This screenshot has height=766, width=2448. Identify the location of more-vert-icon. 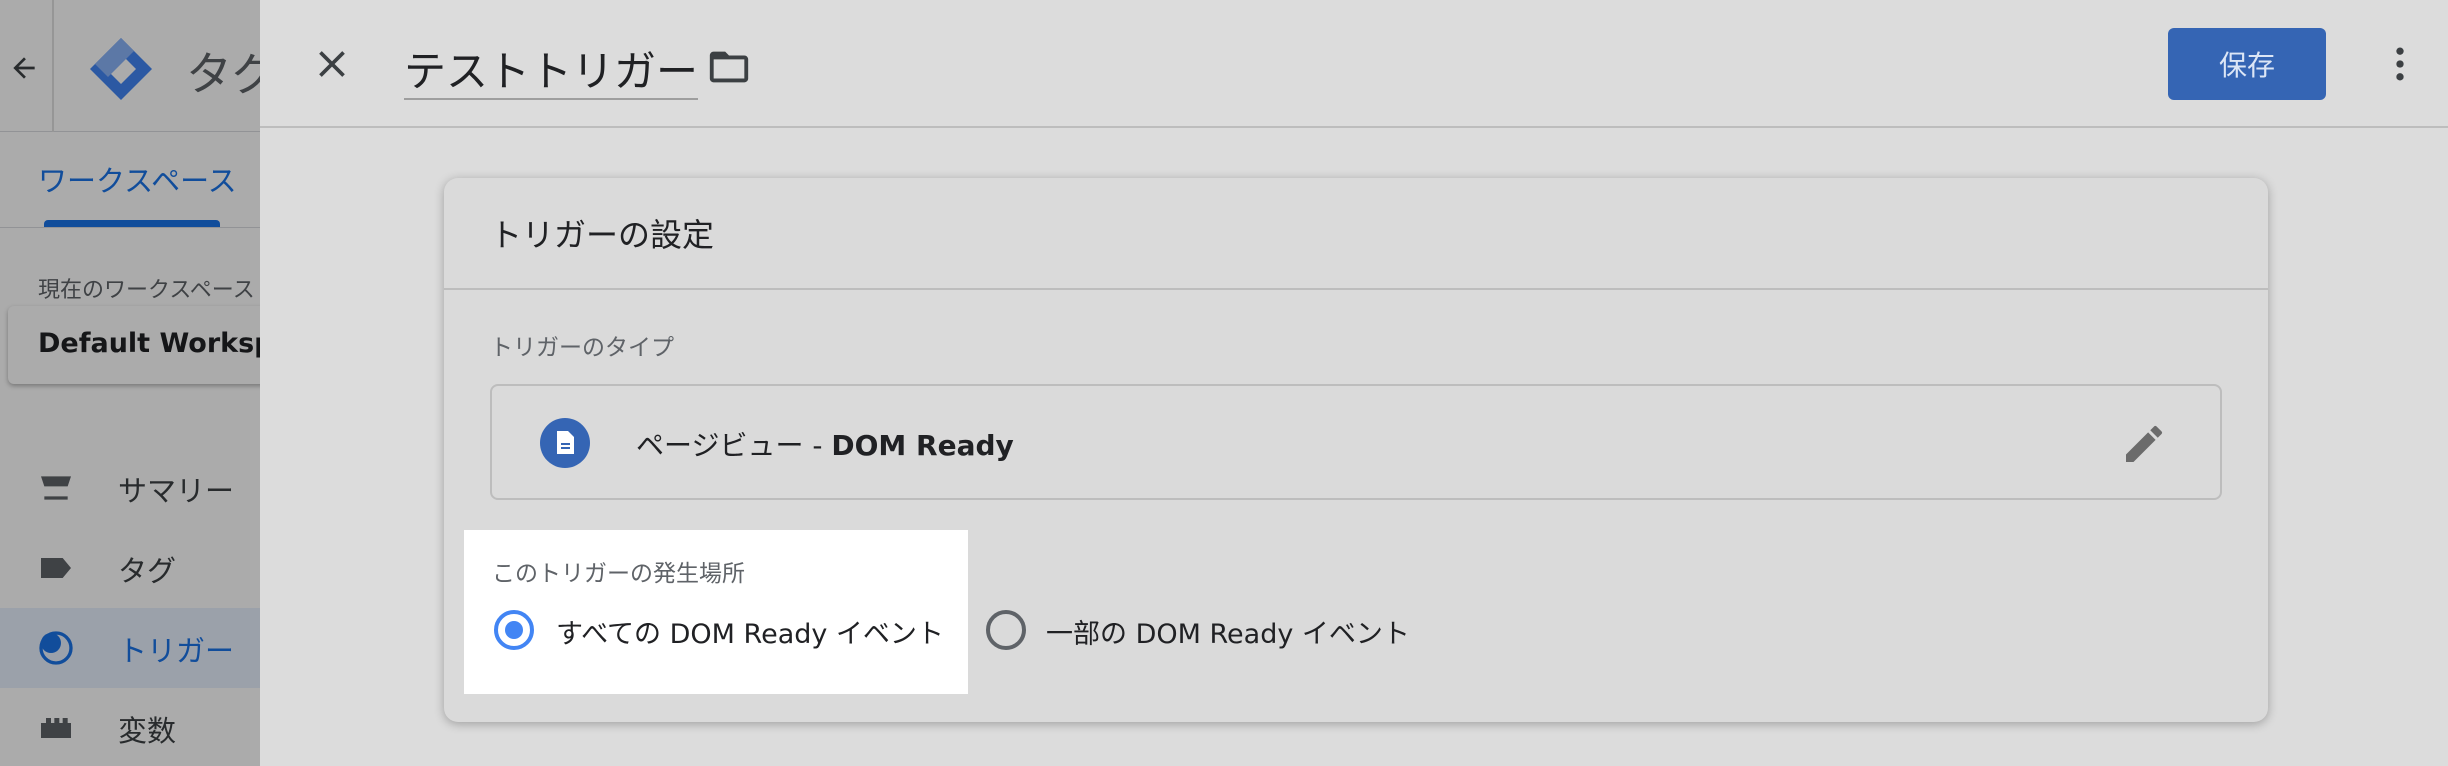
(2400, 64).